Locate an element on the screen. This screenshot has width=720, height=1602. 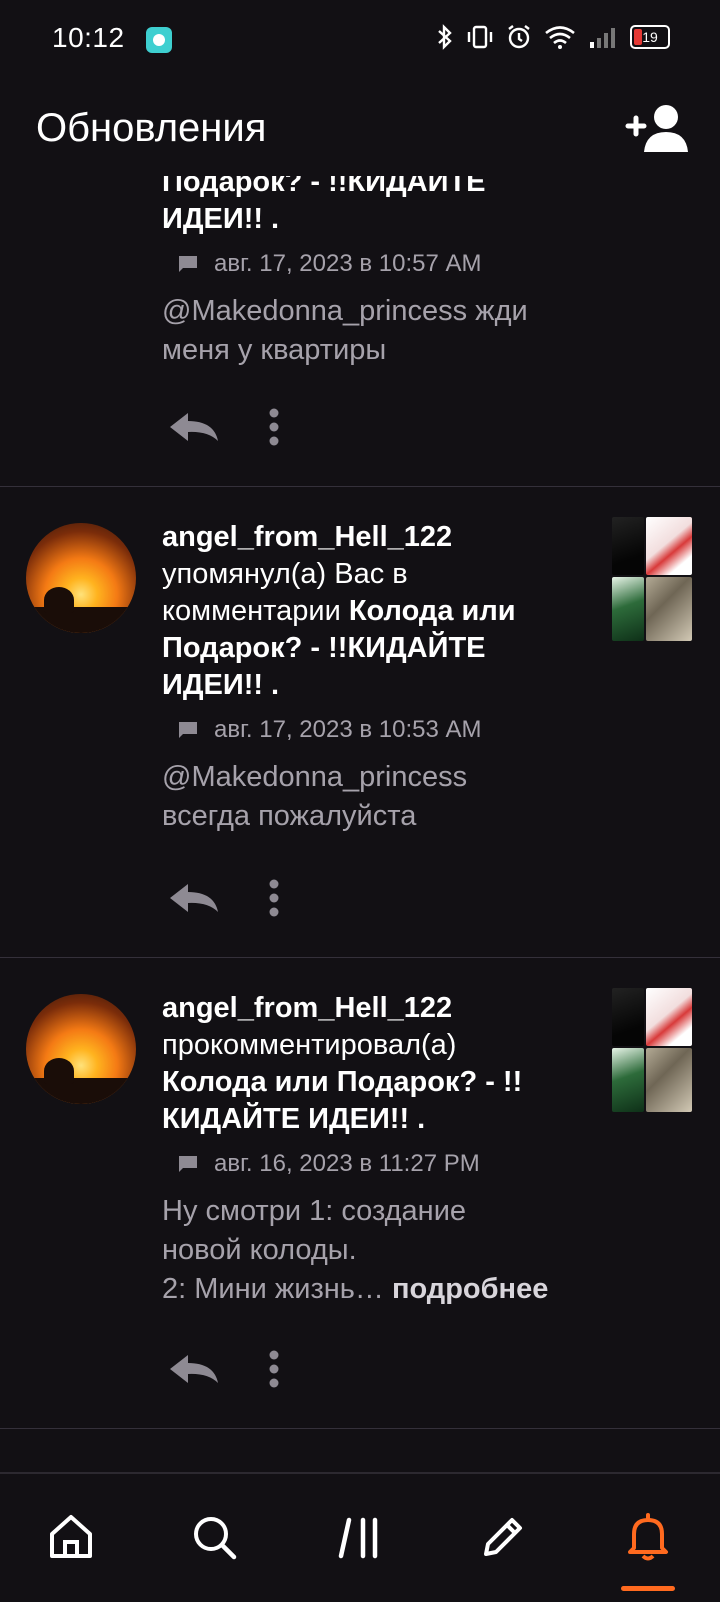
notification-meta: авг. 17, 2023 в 10:57 AM is located at coordinates (376, 264).